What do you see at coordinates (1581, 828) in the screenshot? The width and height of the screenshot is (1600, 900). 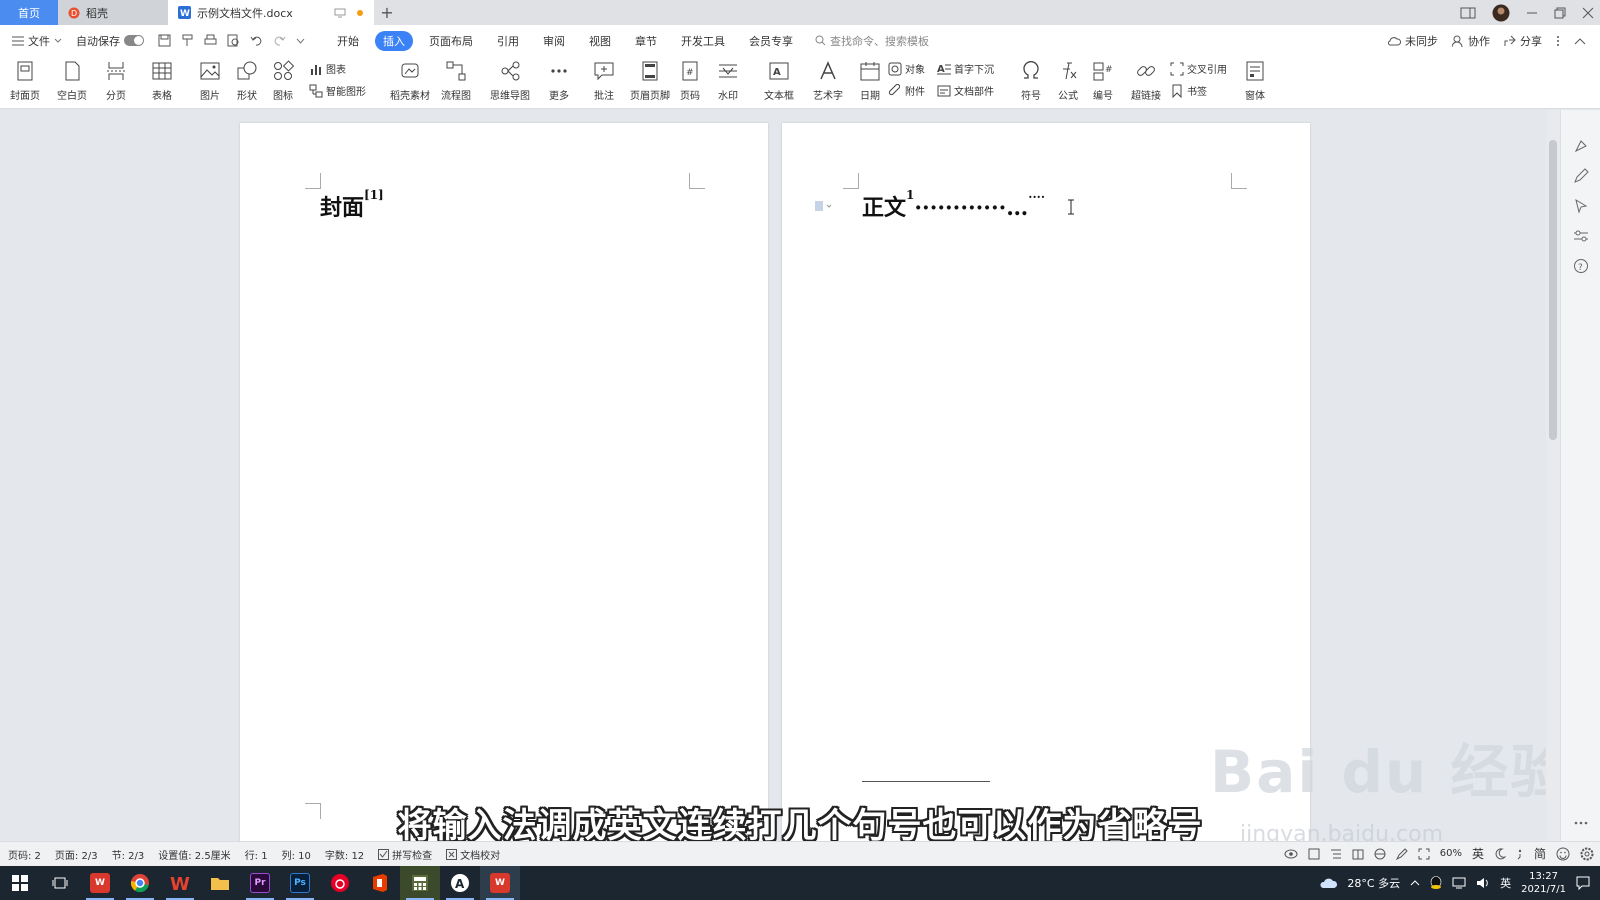 I see `more-horizontal-icon` at bounding box center [1581, 828].